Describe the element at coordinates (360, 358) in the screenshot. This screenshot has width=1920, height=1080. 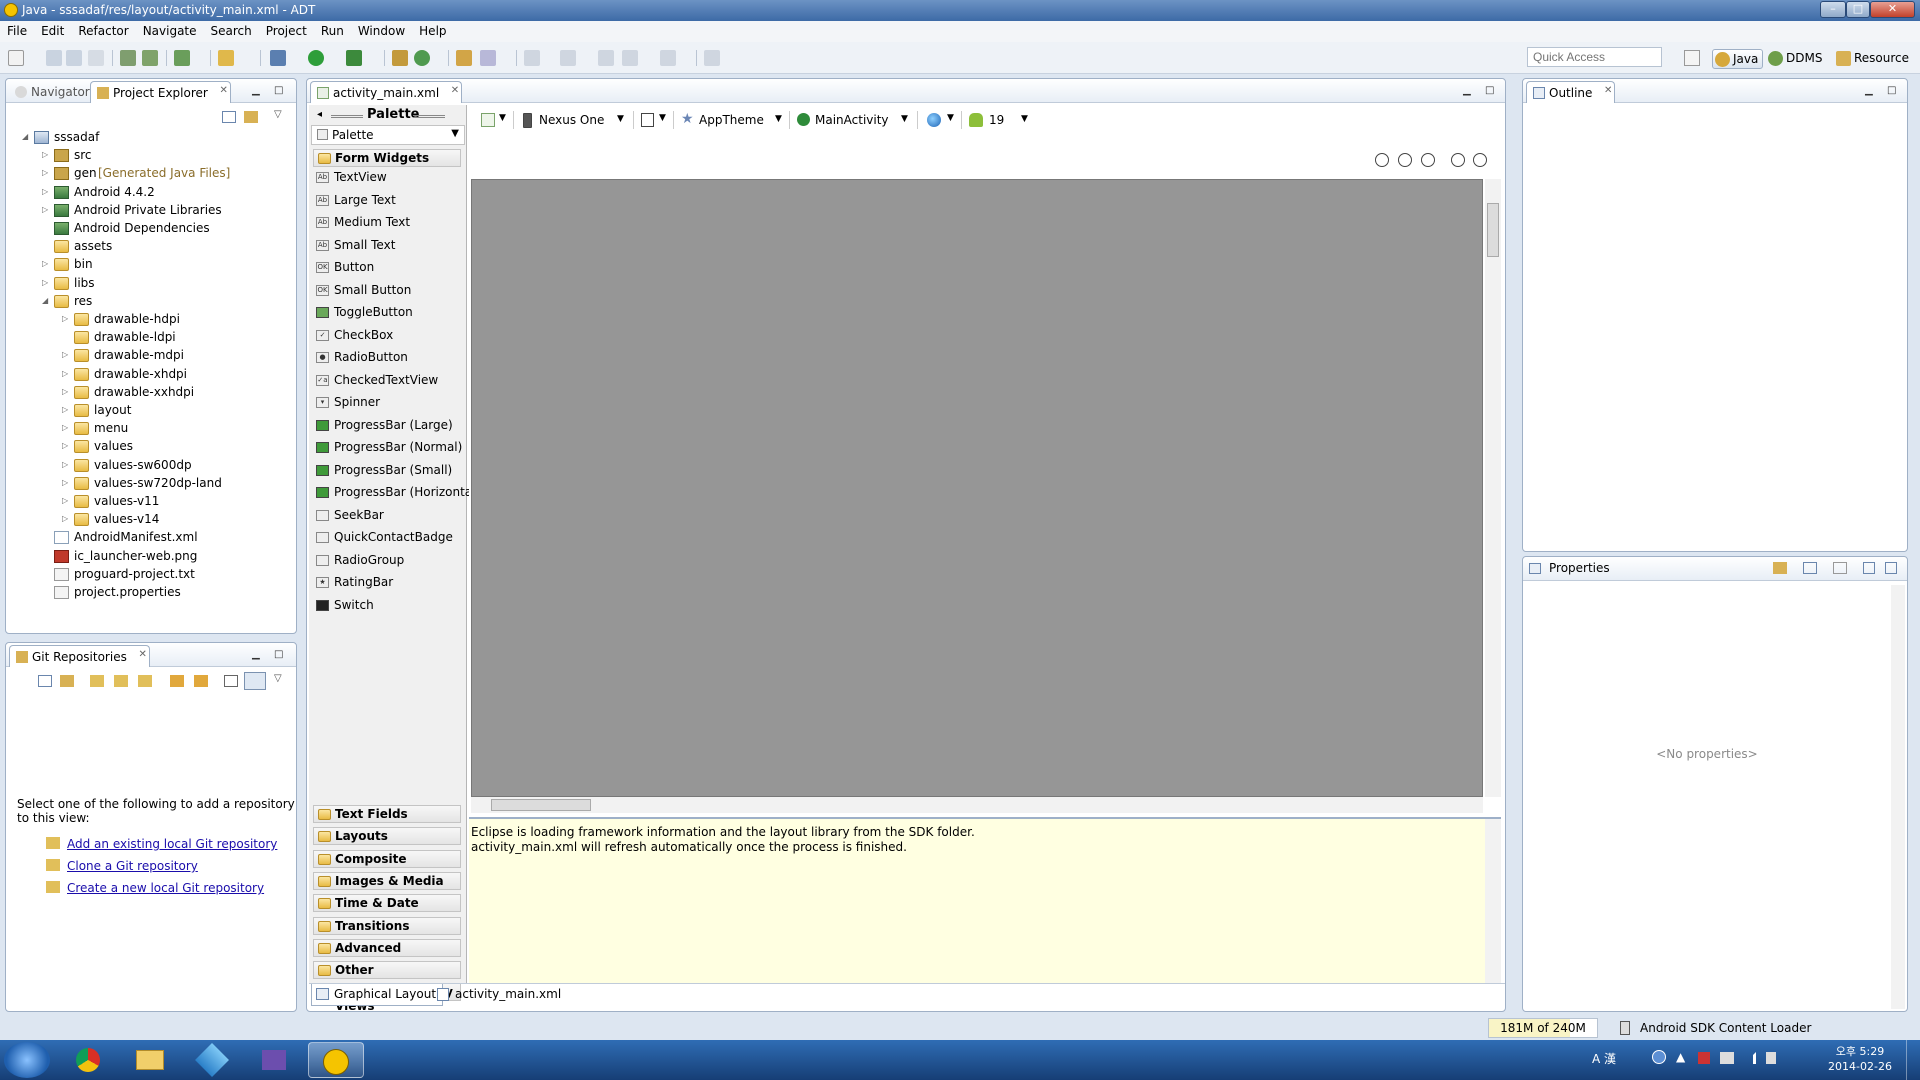
I see `palette-widget-item: ● RadioButton` at that location.